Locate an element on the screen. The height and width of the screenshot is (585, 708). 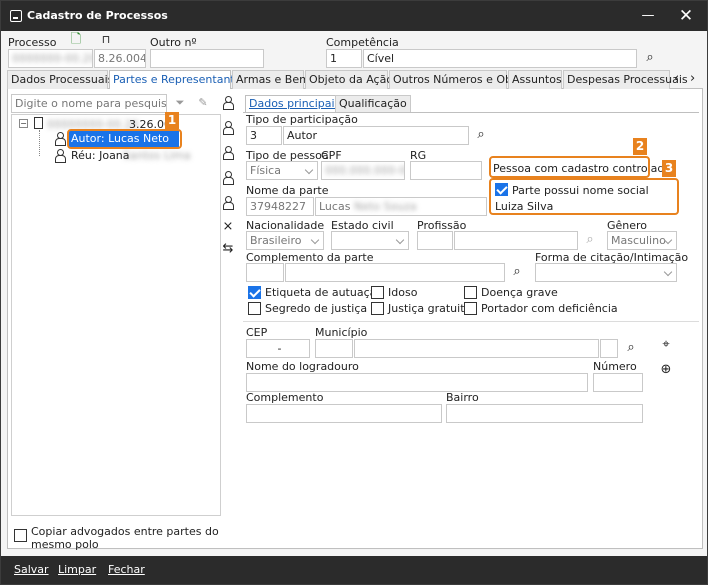
tab-objeto-acao: Objeto da Ação is located at coordinates (349, 79).